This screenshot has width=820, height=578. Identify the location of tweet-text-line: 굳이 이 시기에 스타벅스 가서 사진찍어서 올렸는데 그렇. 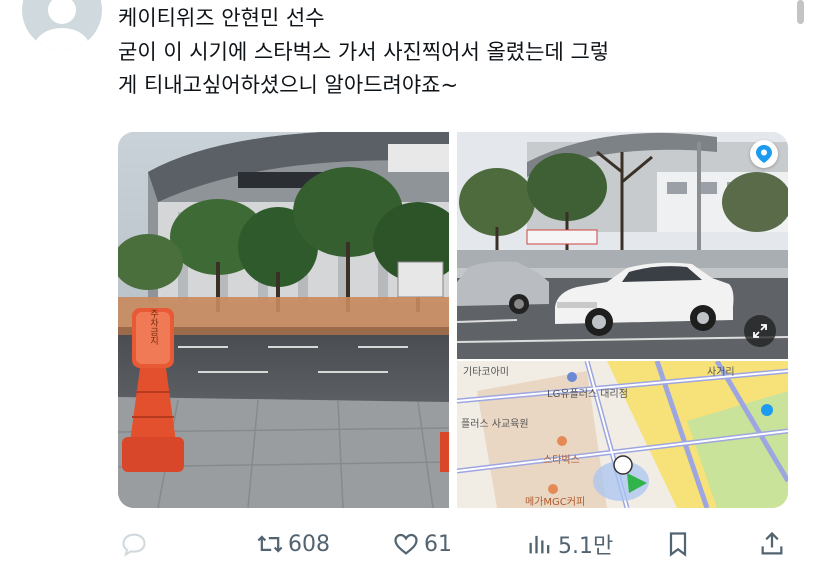
(364, 52).